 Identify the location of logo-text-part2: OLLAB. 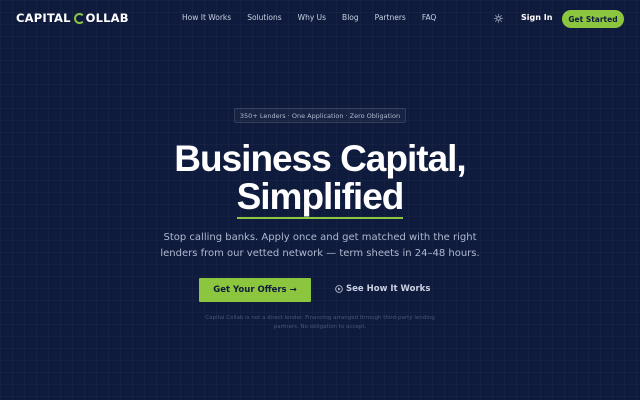
(107, 18).